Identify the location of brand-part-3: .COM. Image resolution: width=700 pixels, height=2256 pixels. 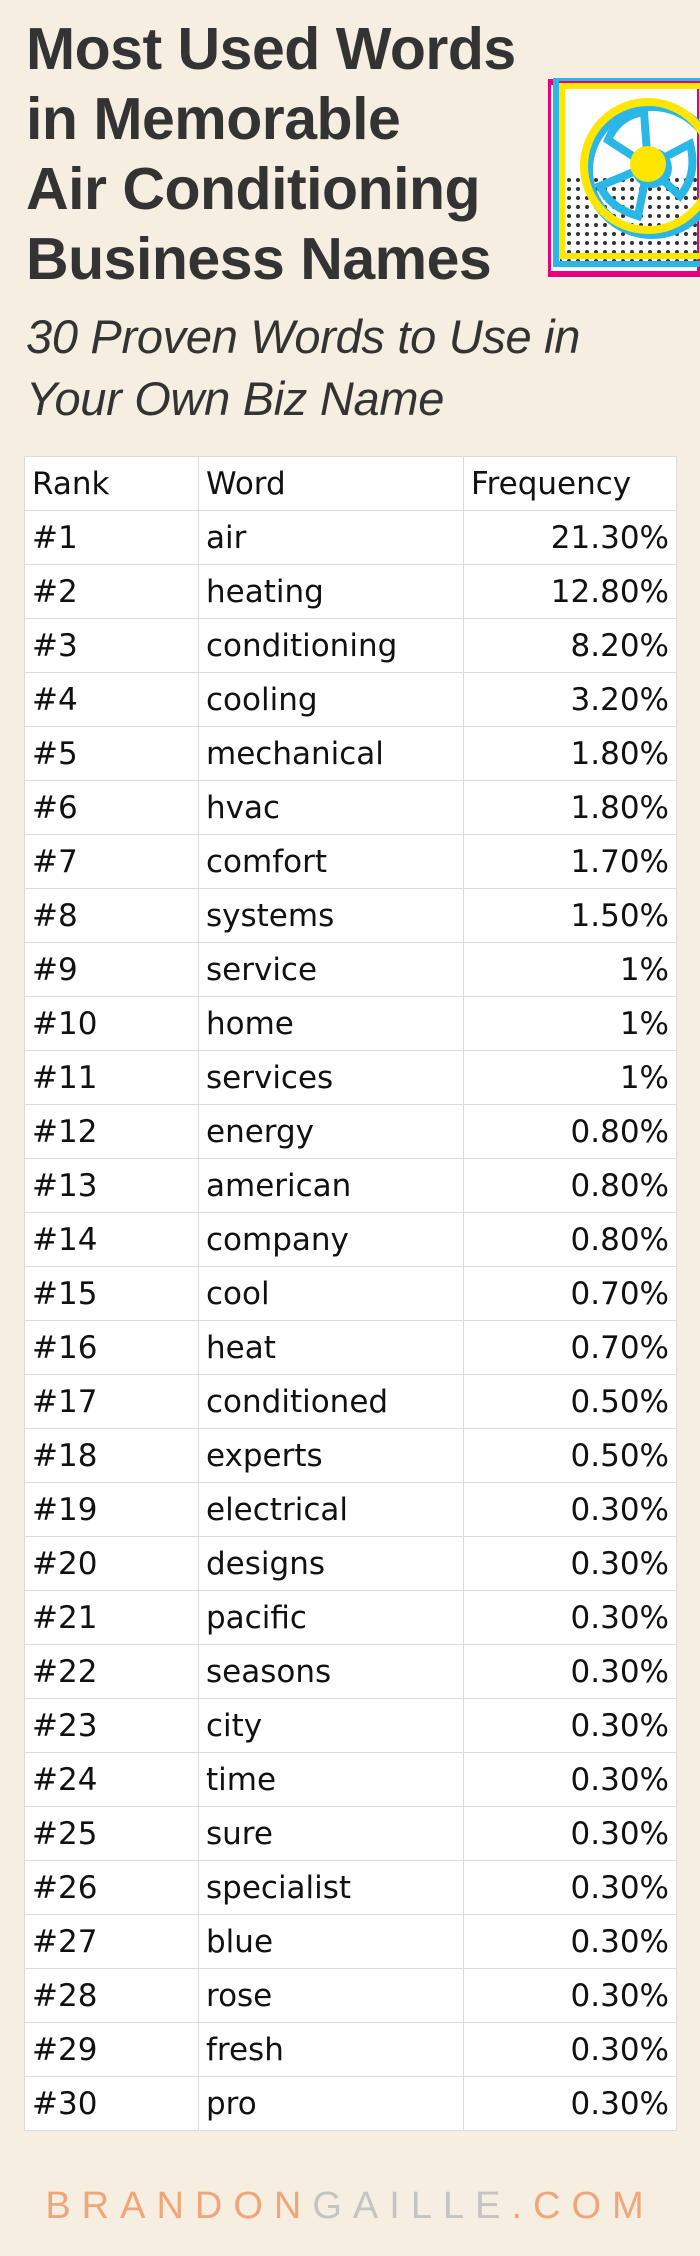
(583, 2206).